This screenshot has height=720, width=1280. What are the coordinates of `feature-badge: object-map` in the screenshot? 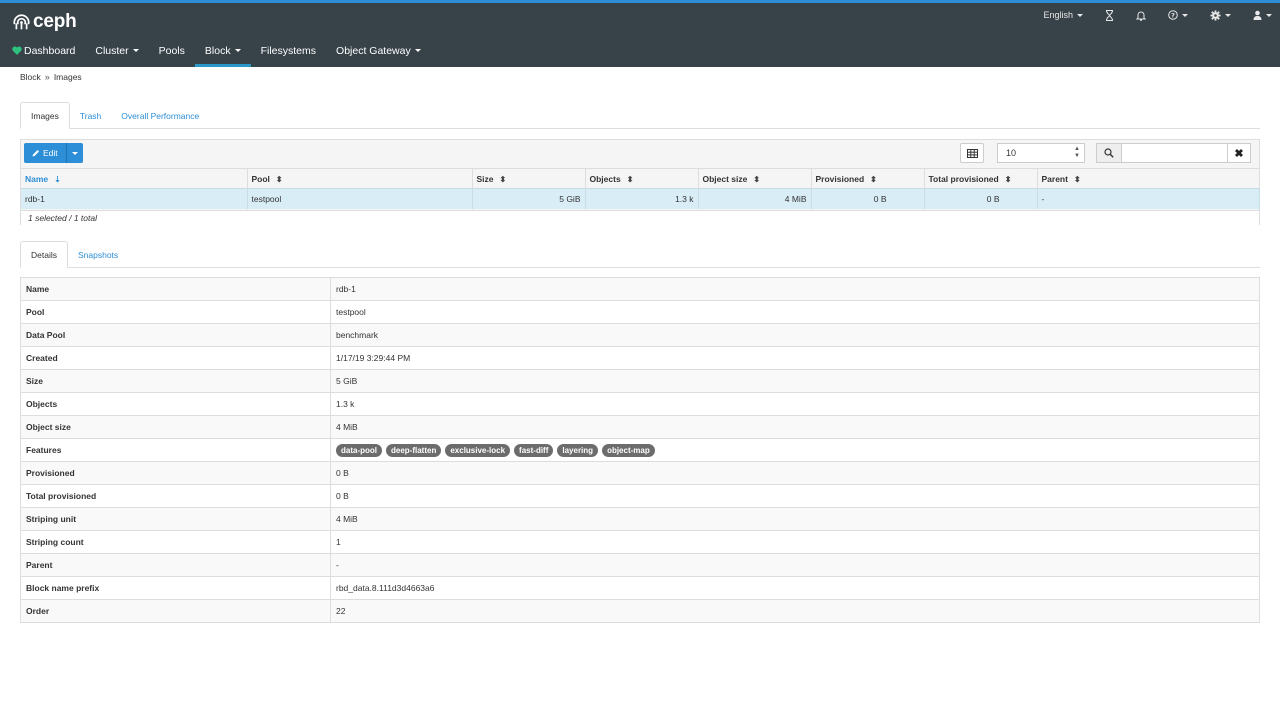 It's located at (628, 450).